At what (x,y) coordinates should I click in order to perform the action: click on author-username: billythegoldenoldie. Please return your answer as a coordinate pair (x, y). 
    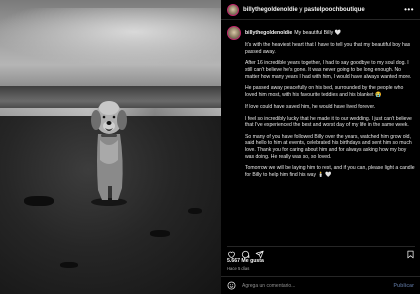
    Looking at the image, I should click on (270, 10).